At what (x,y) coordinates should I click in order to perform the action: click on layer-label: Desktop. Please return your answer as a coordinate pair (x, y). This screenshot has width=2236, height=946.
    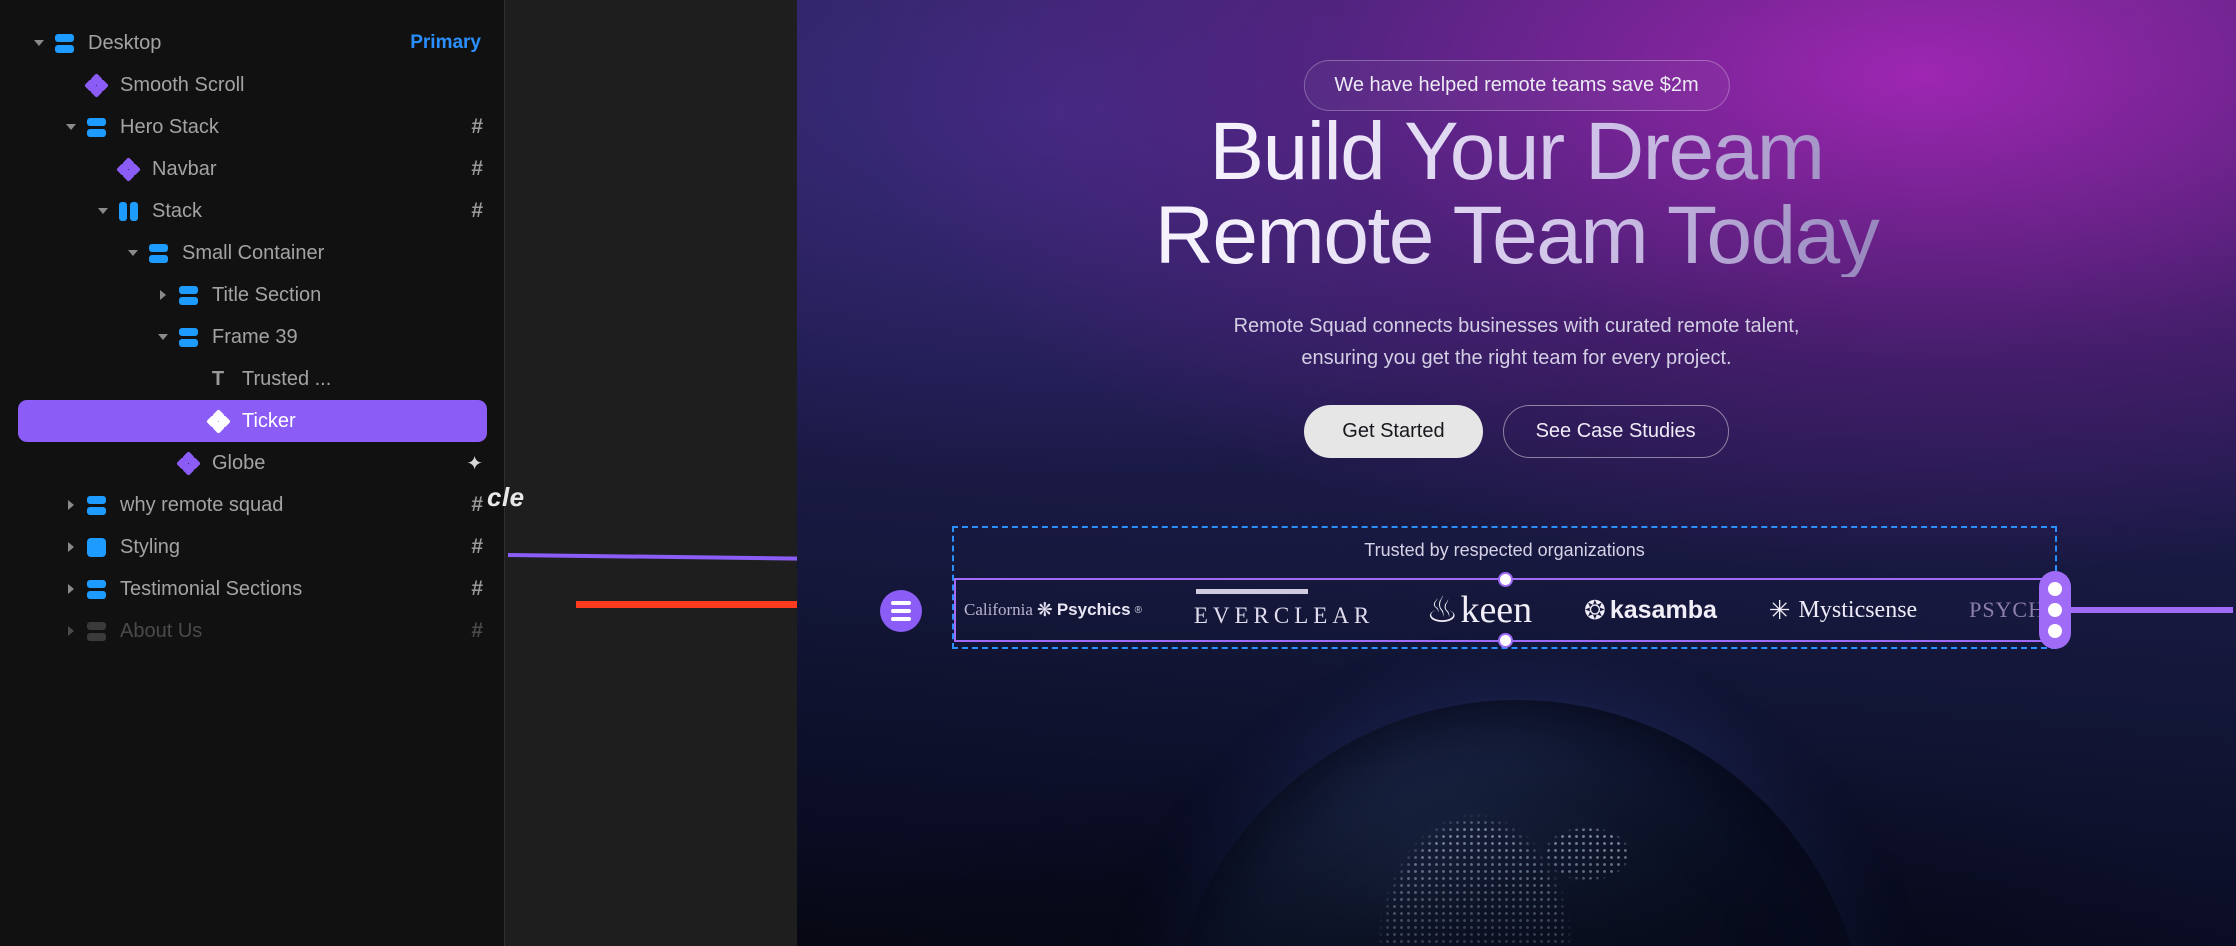
    Looking at the image, I should click on (125, 42).